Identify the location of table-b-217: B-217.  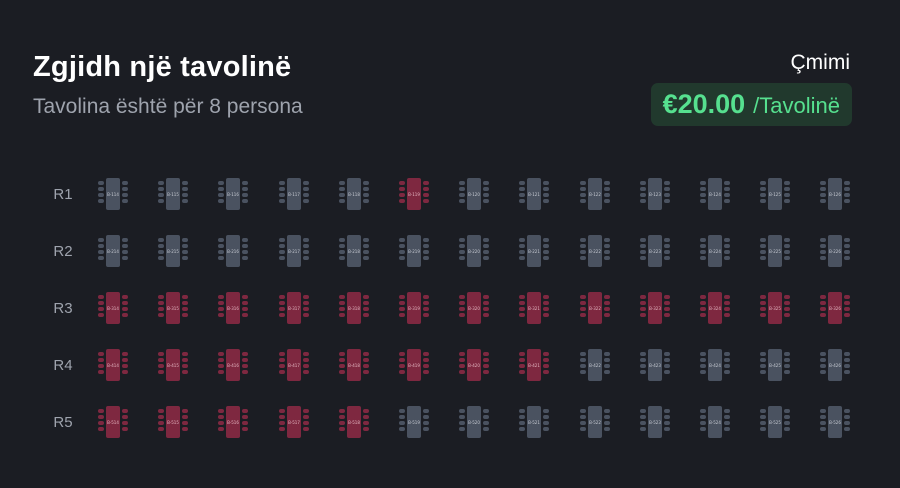
(294, 251).